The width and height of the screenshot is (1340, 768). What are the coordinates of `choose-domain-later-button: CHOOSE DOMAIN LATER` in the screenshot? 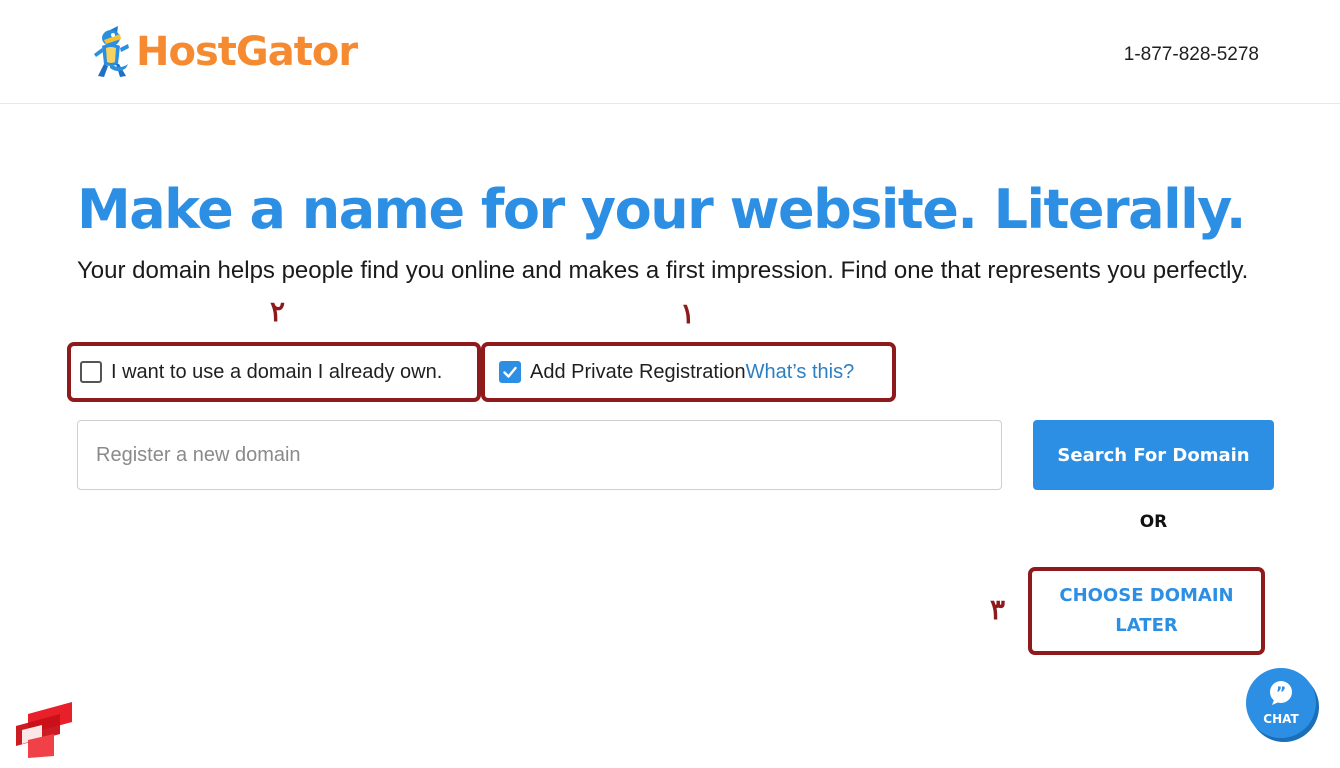 It's located at (1146, 611).